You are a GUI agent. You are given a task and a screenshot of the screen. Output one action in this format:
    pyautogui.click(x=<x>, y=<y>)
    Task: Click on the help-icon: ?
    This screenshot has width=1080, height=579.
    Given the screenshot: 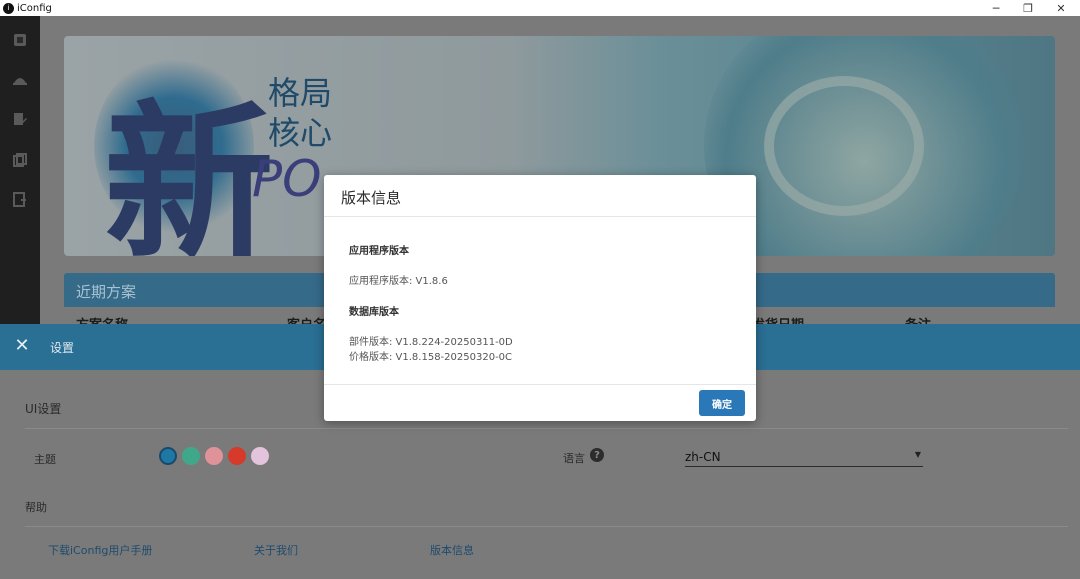 What is the action you would take?
    pyautogui.click(x=597, y=455)
    